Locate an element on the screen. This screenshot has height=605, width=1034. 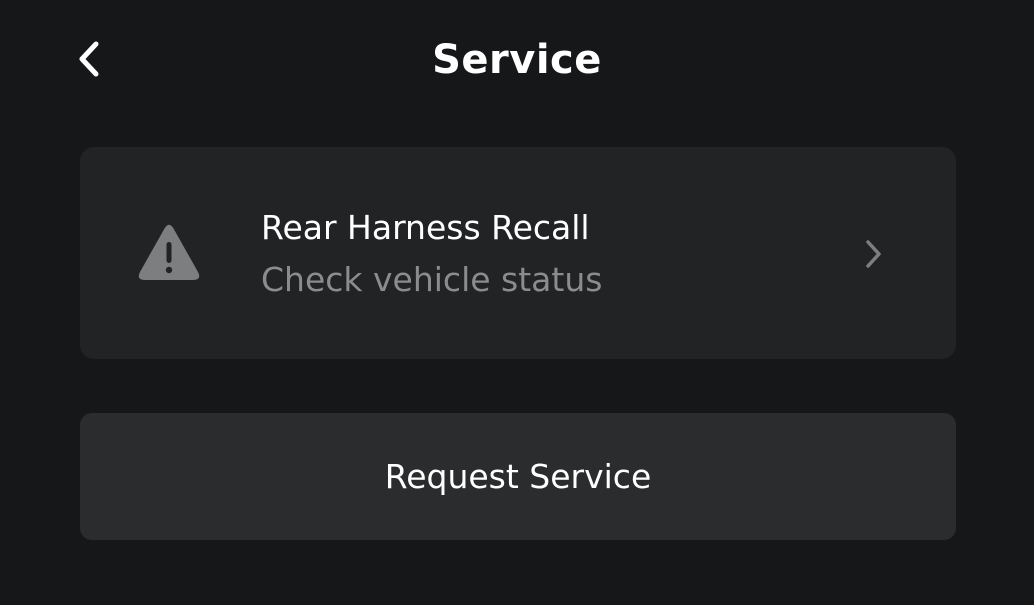
alert-subtitle: Check vehicle status is located at coordinates (432, 279).